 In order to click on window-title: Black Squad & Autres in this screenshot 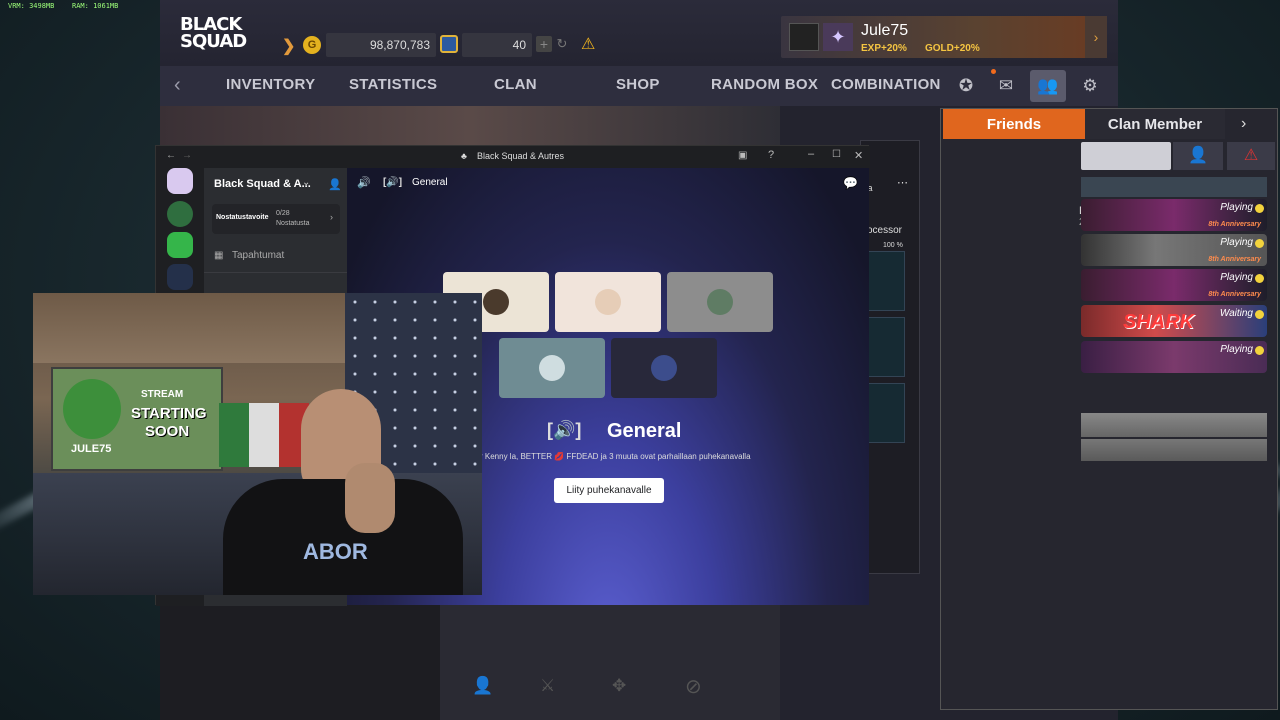, I will do `click(521, 156)`.